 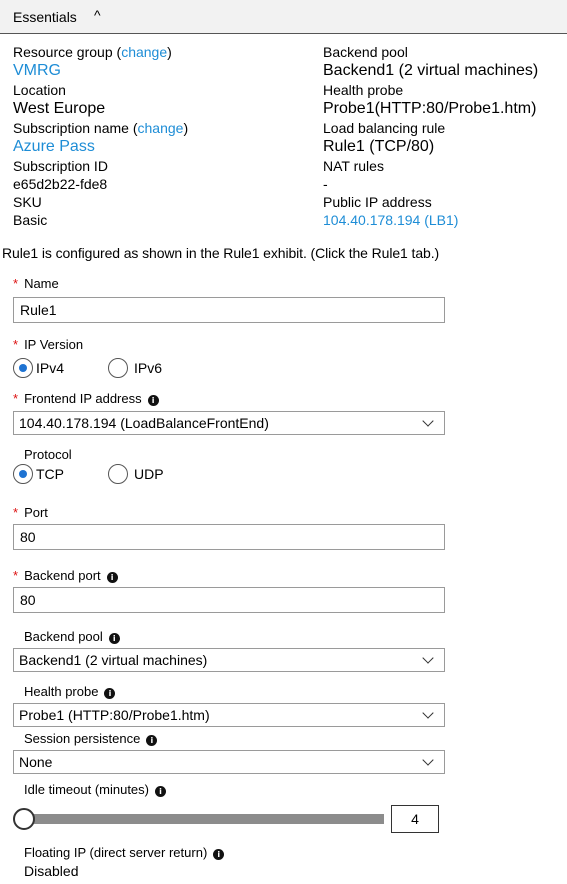 What do you see at coordinates (48, 344) in the screenshot?
I see `ip-version-label: * IP Version` at bounding box center [48, 344].